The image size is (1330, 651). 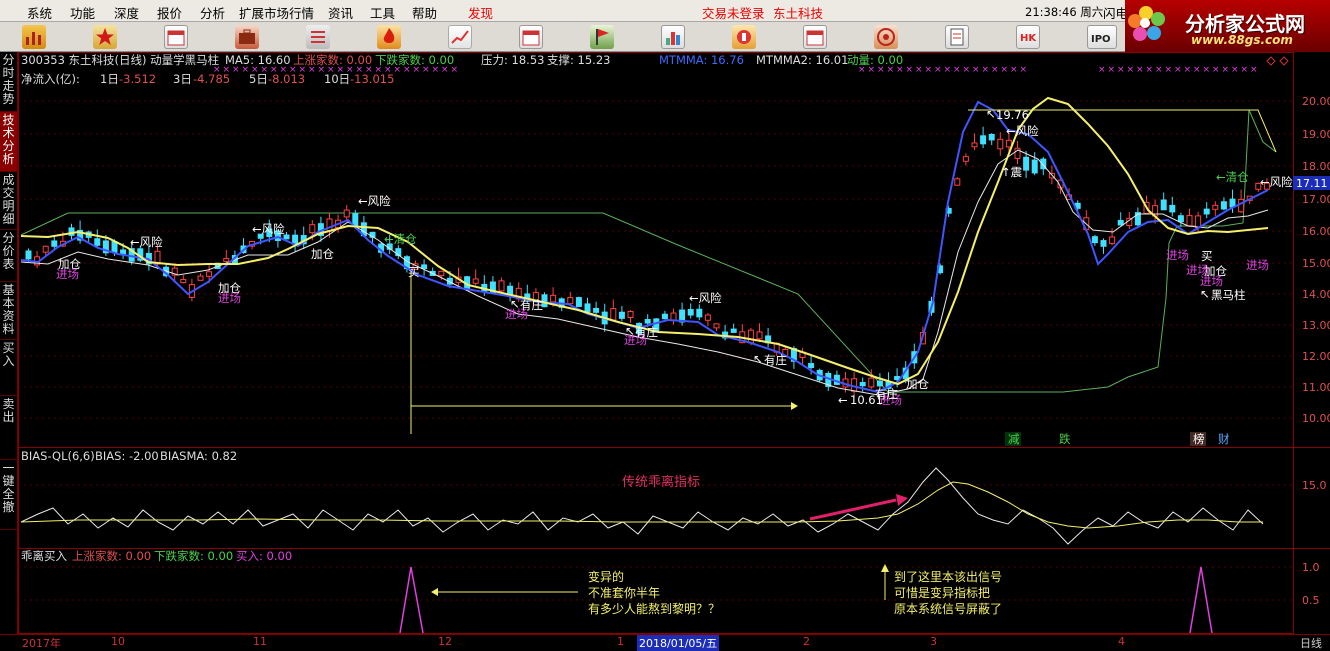 I want to click on scroll-down-icon, so click(x=1284, y=61).